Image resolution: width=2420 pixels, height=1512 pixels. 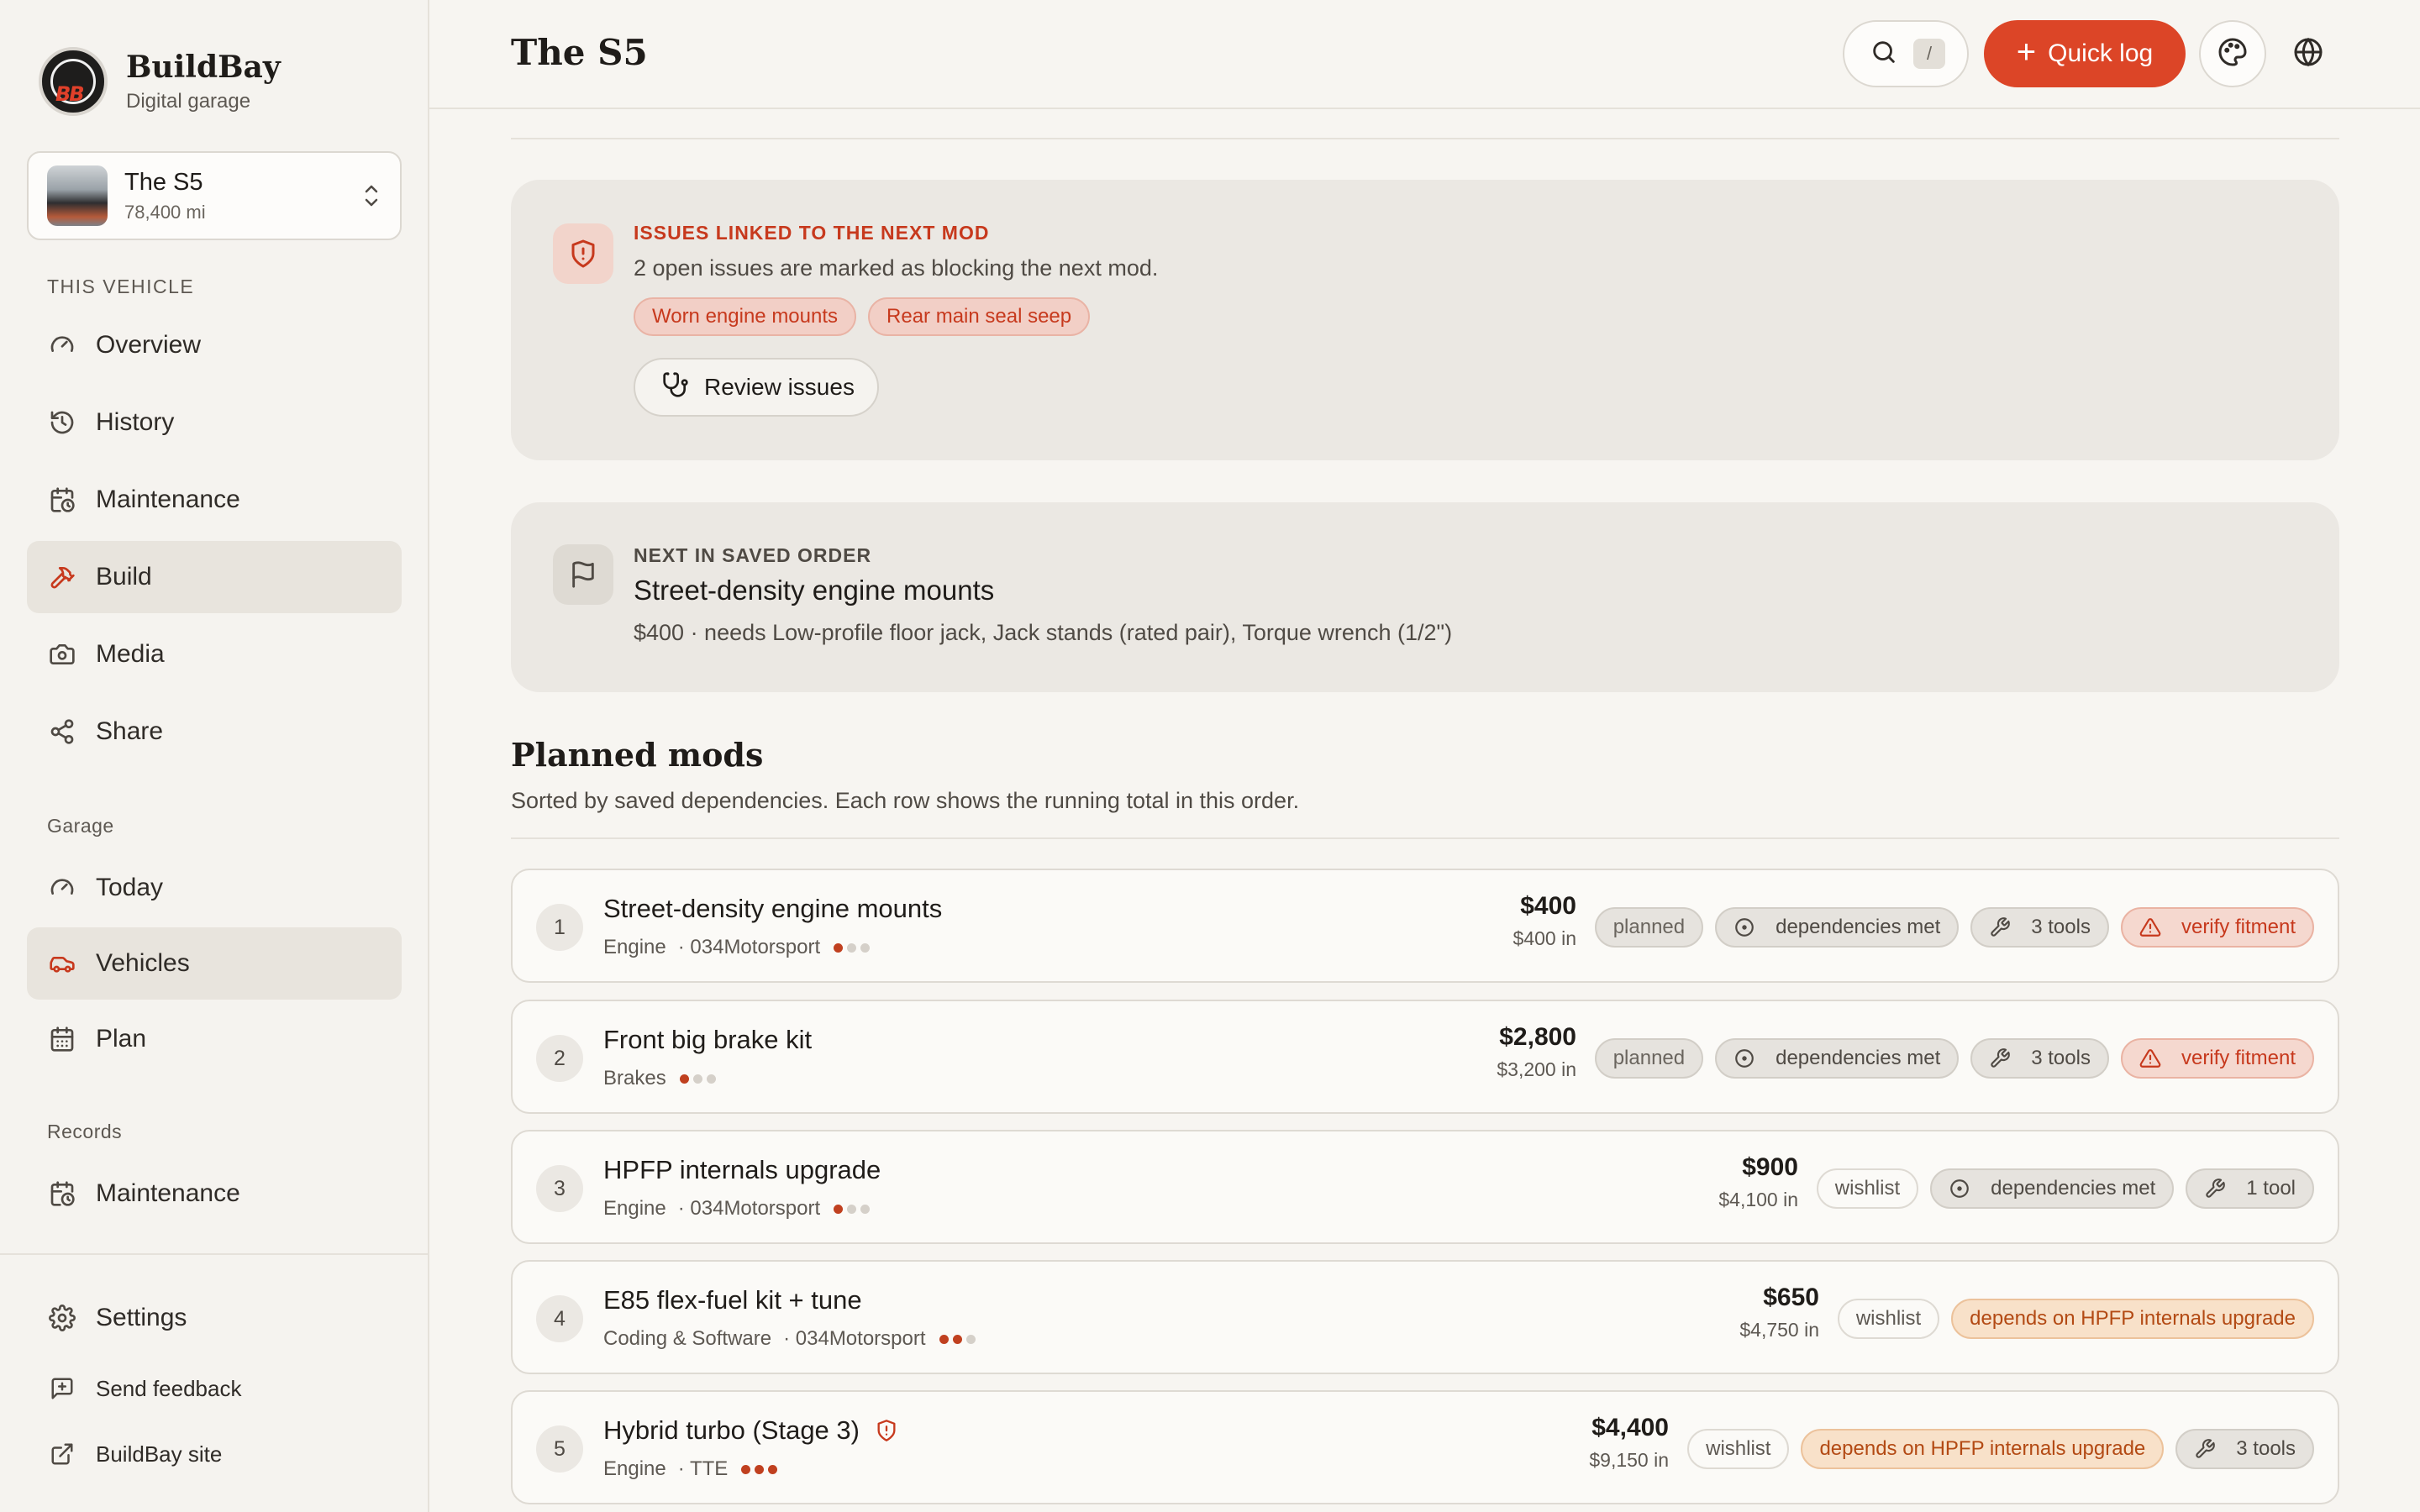 I want to click on vehicle-thumbnail, so click(x=77, y=195).